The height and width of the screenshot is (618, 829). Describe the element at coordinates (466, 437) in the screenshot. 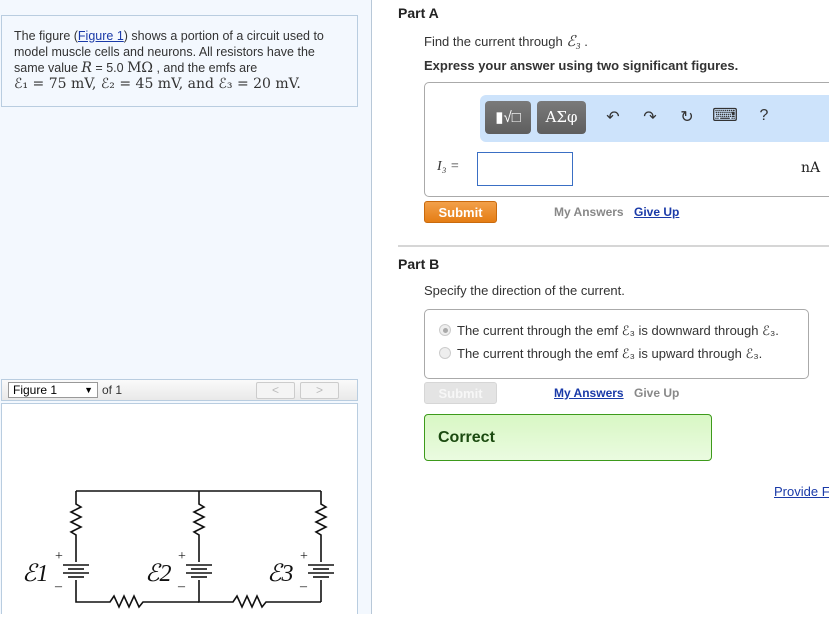

I see `correct-label: Correct` at that location.